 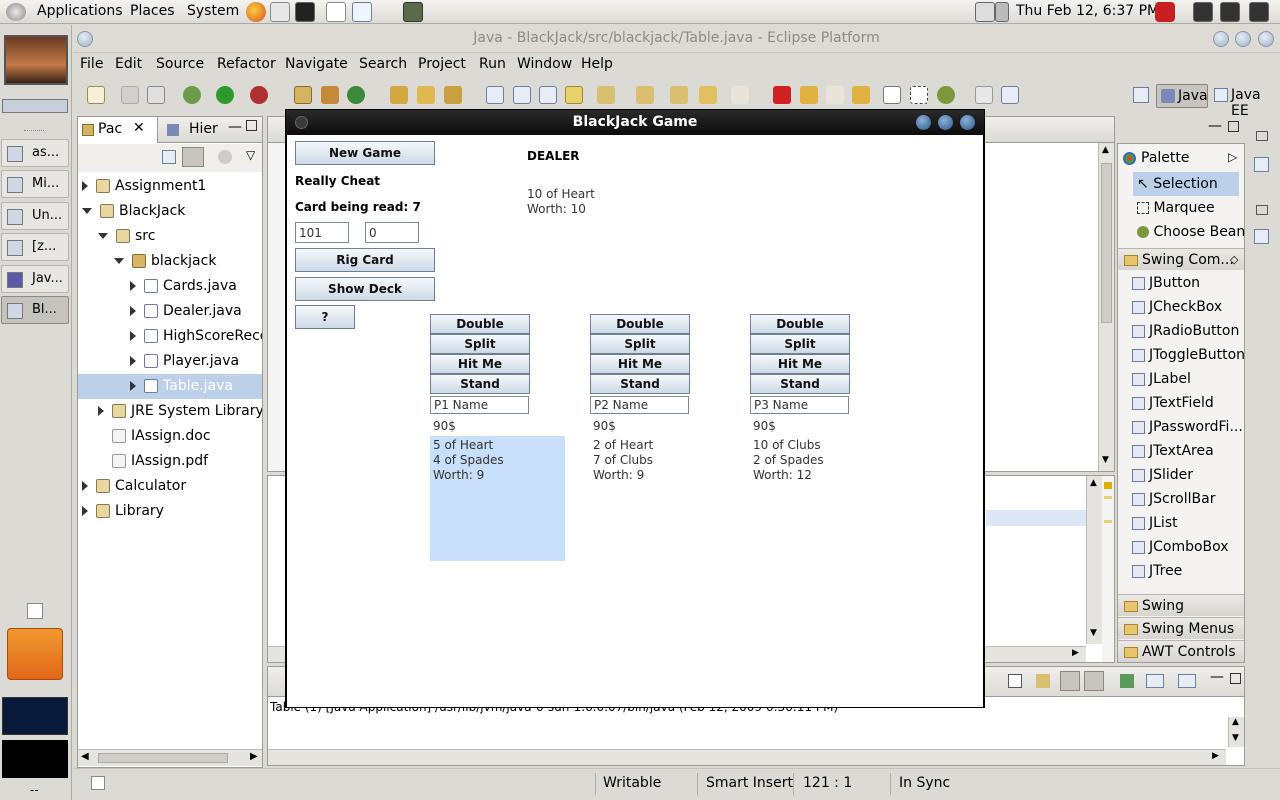 I want to click on trash-icon, so click(x=35, y=654).